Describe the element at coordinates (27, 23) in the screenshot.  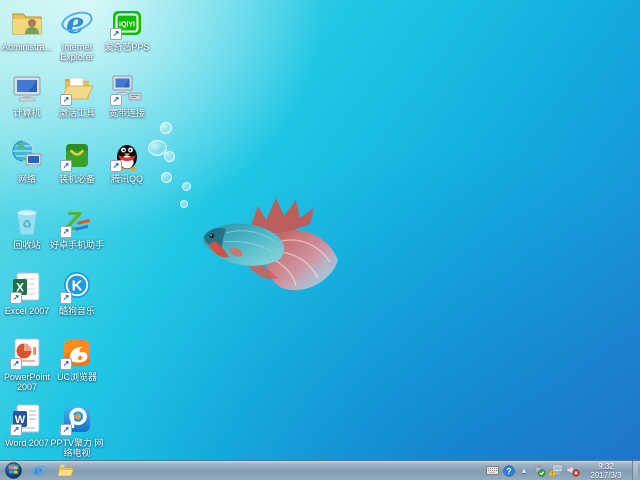
I see `user-folder-icon` at that location.